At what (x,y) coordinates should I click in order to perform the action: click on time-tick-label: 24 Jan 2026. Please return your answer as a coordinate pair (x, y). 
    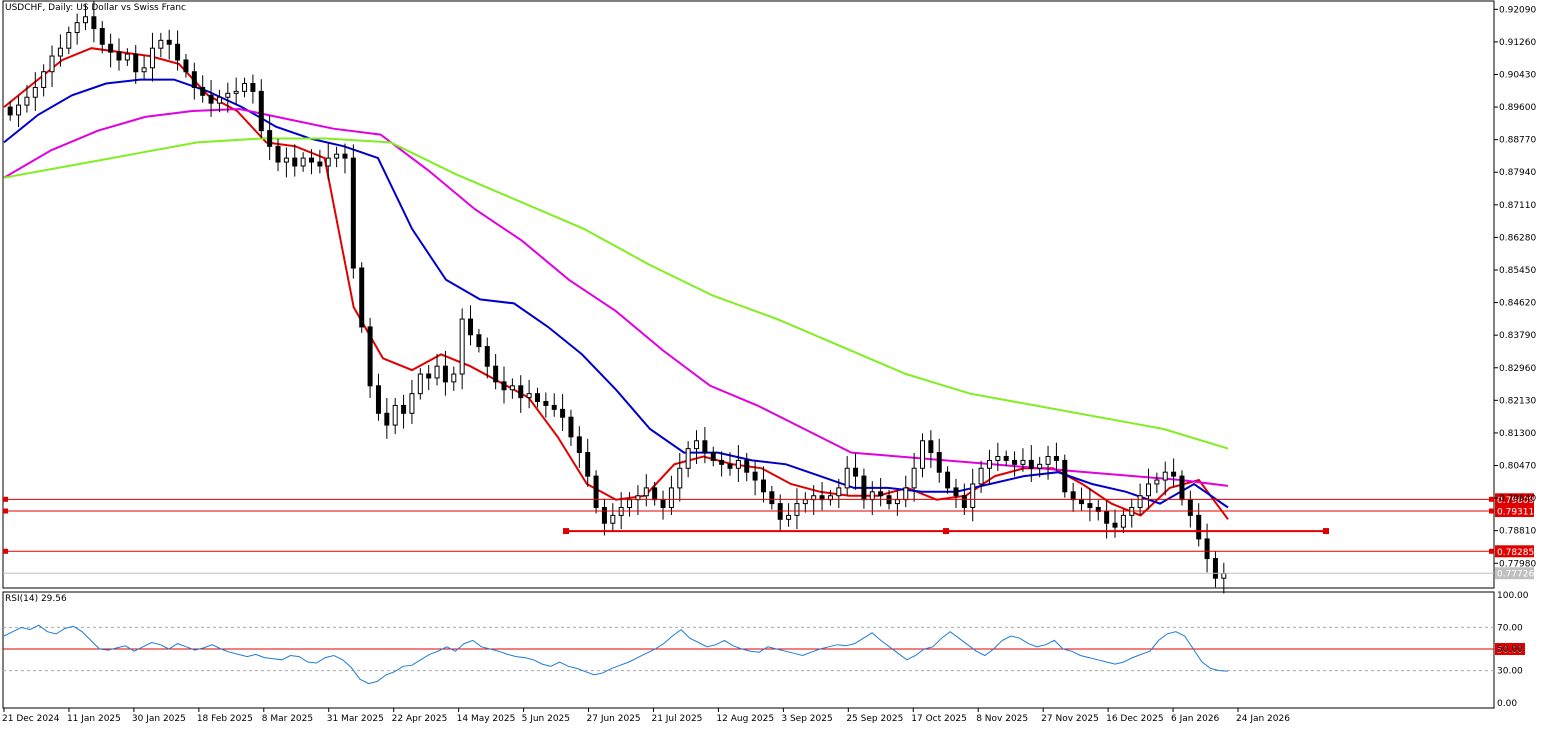
    Looking at the image, I should click on (1263, 719).